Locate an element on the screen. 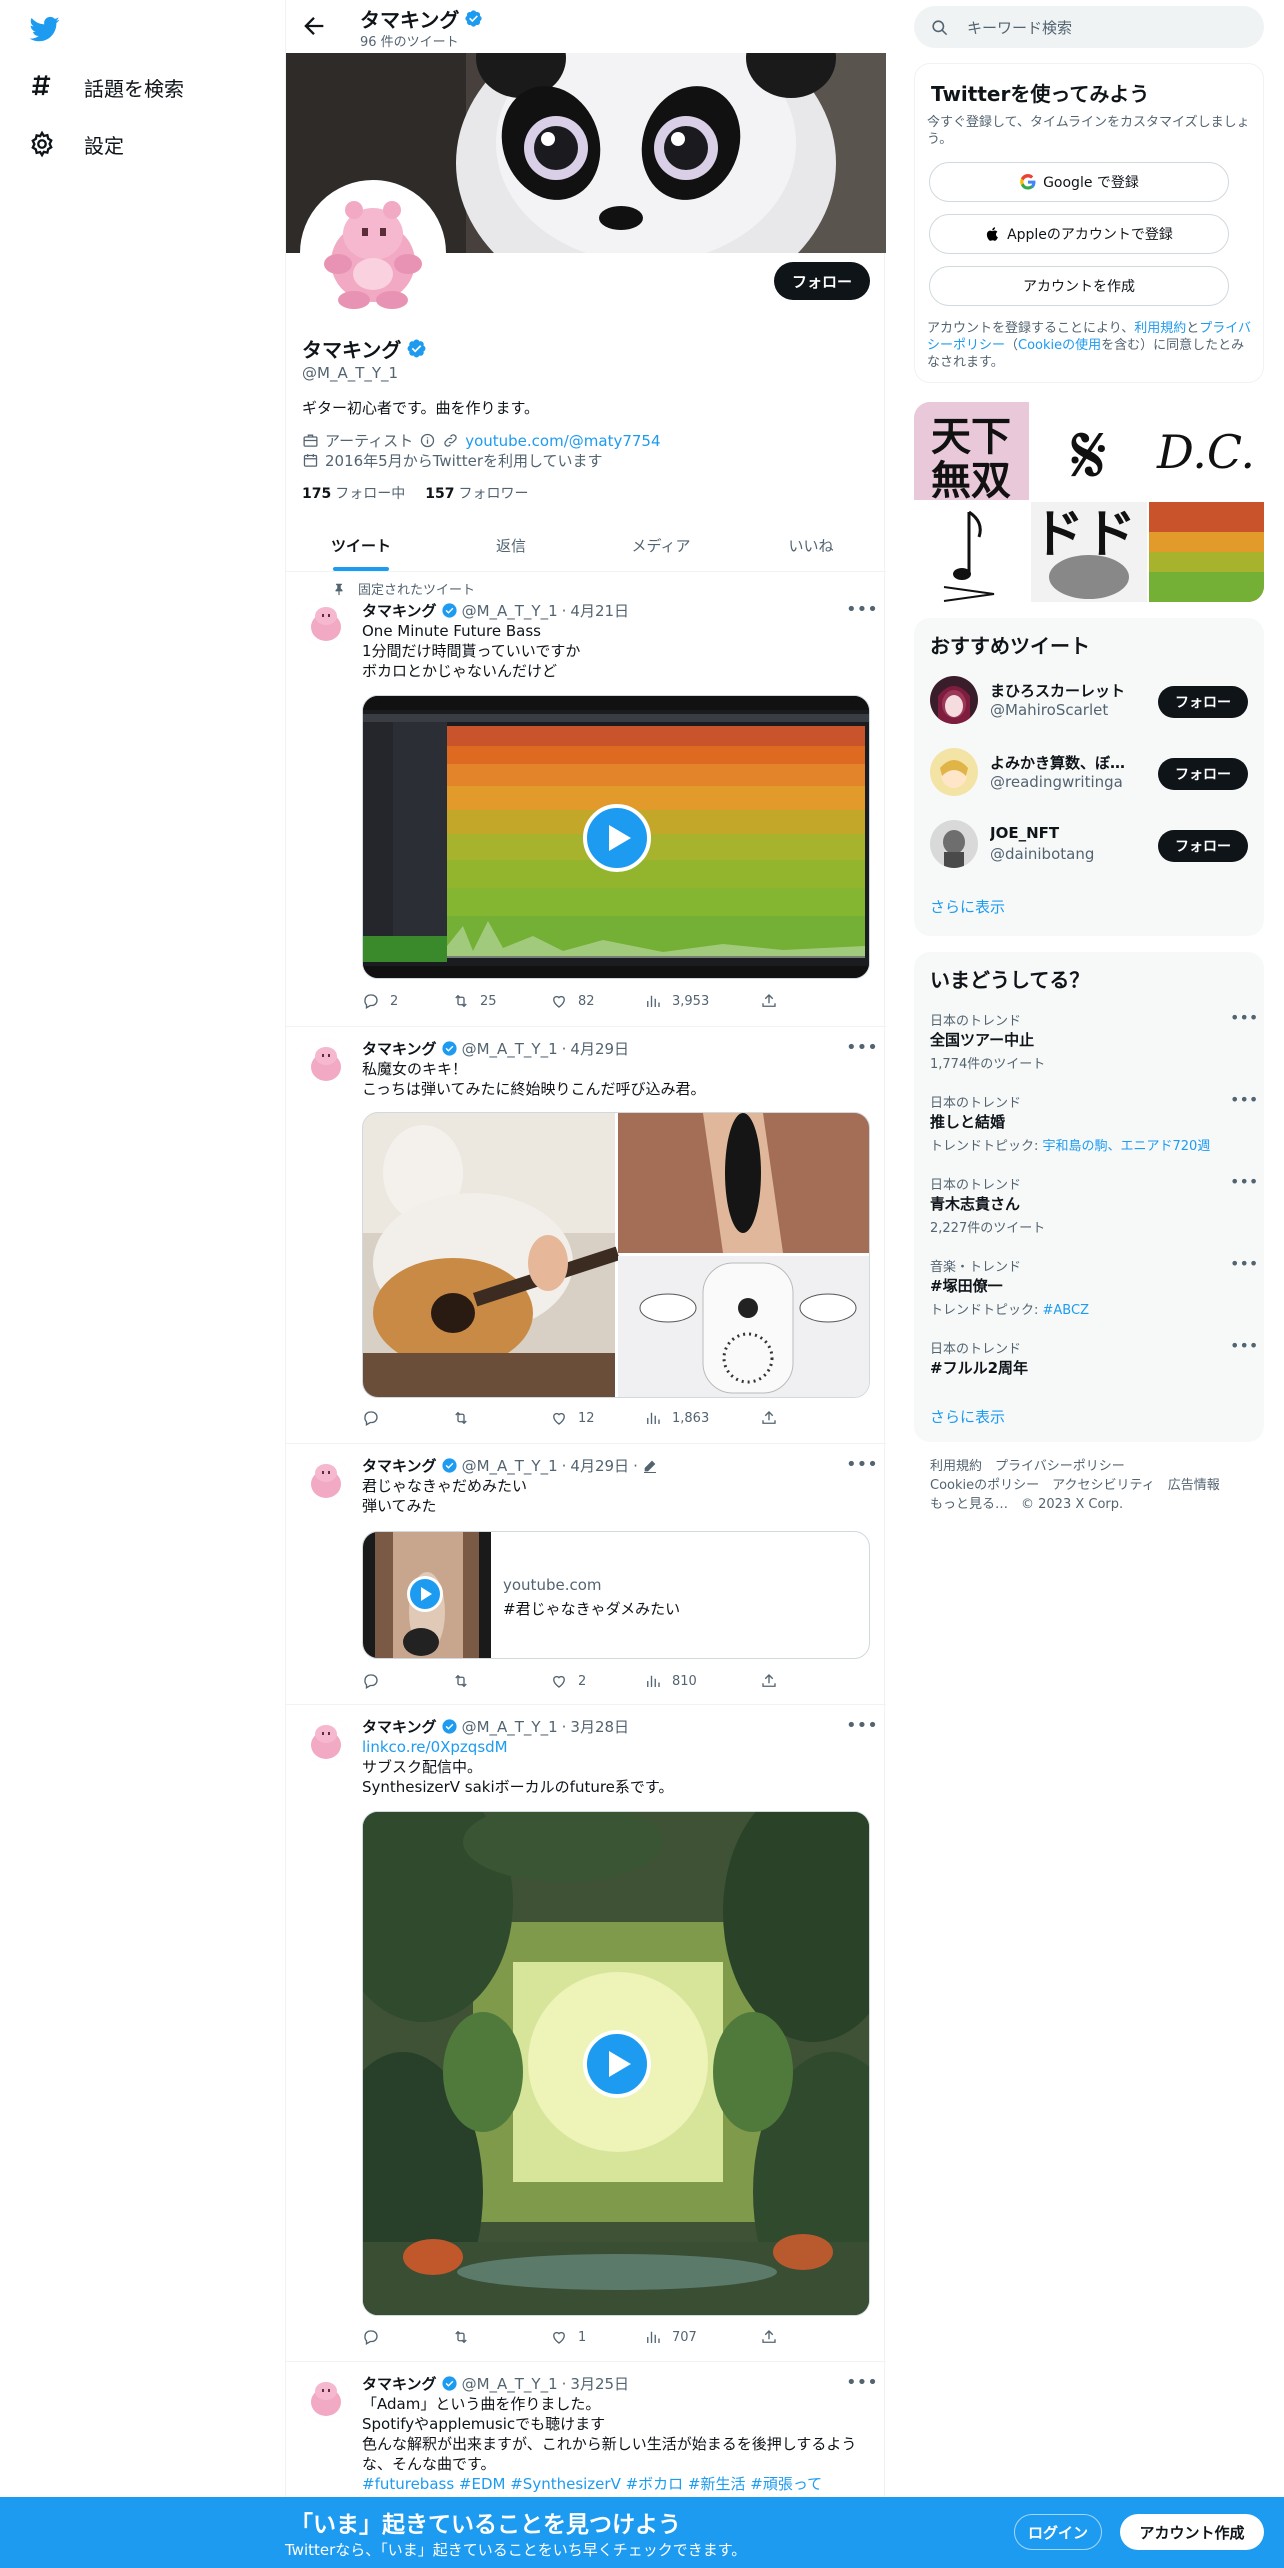  trend-name: 推しと結婚 is located at coordinates (967, 1121).